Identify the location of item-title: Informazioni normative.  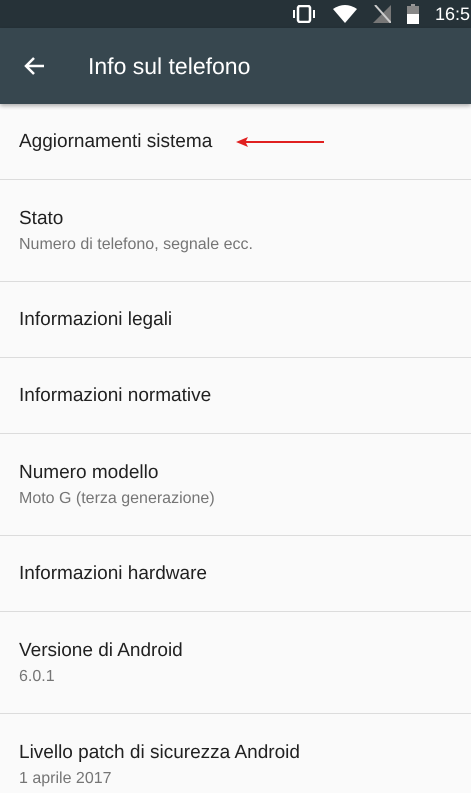
(115, 395).